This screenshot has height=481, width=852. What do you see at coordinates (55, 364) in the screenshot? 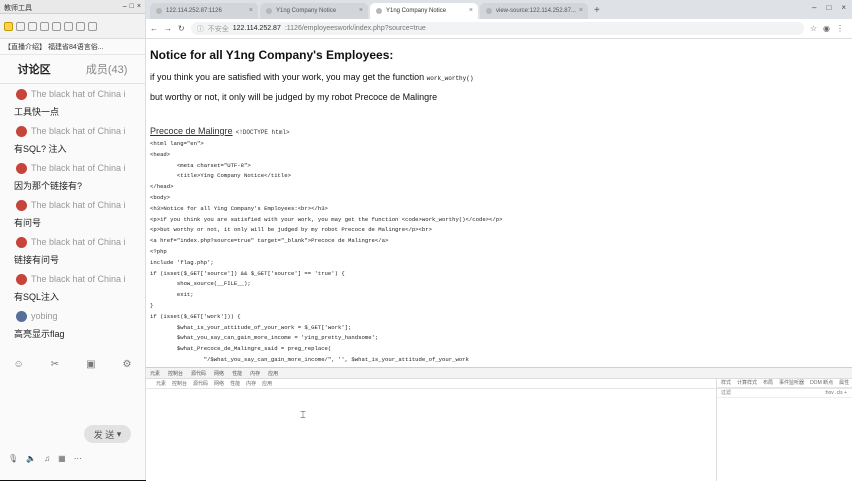
I see `scissors-icon: ✂` at bounding box center [55, 364].